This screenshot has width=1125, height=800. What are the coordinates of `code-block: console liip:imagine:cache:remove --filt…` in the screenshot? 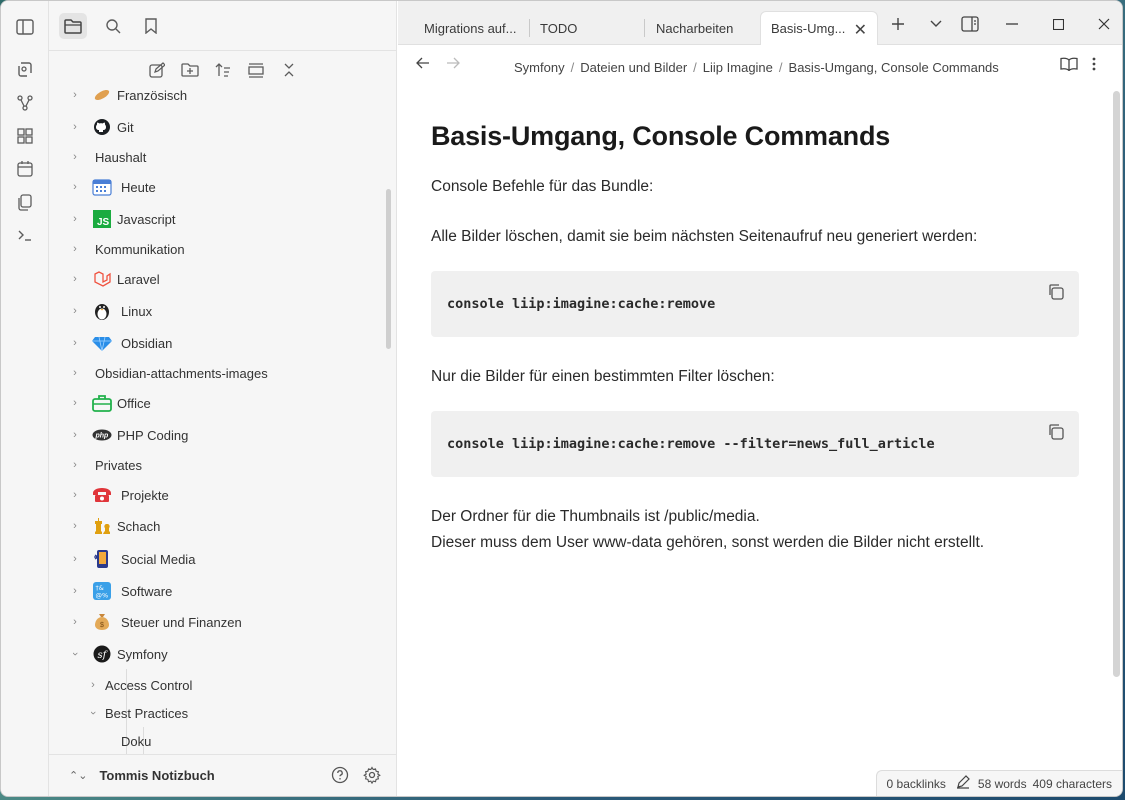 It's located at (755, 444).